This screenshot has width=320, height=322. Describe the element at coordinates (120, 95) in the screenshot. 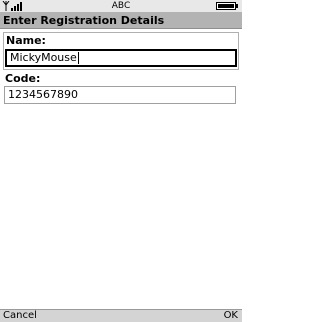

I see `code-text-field: 1234567890` at that location.